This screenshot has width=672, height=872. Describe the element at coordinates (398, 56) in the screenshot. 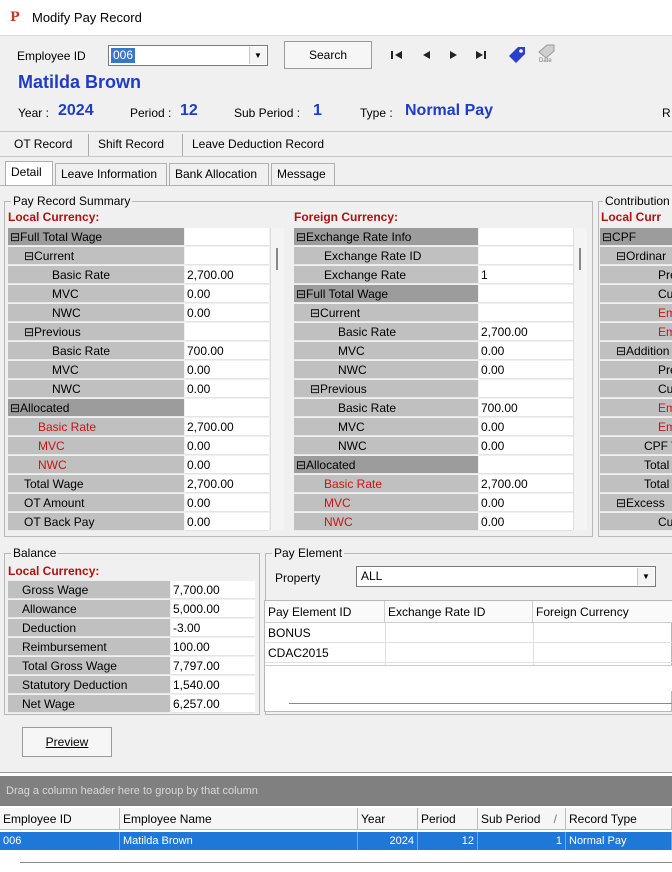

I see `first-record-button` at that location.